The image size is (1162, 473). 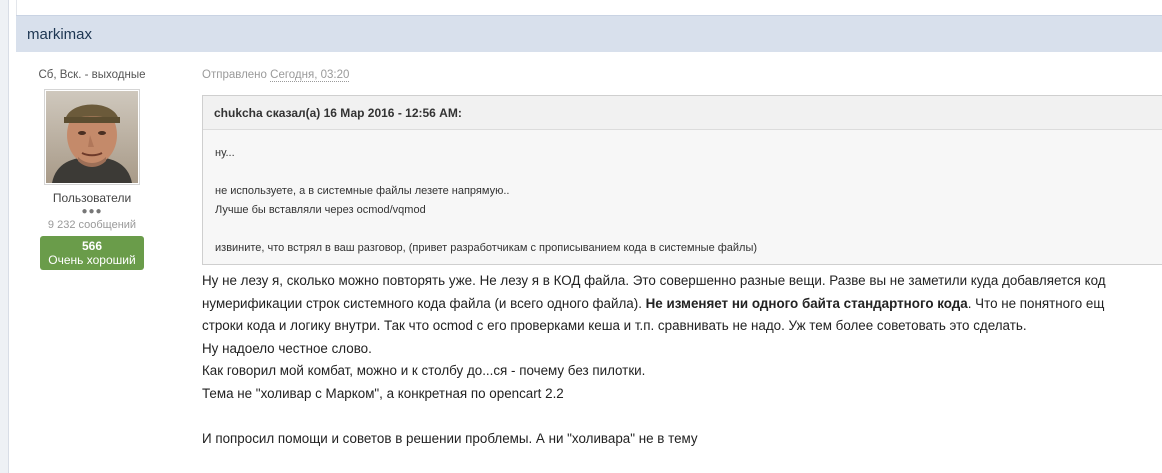 What do you see at coordinates (589, 7) in the screenshot?
I see `post-top-border` at bounding box center [589, 7].